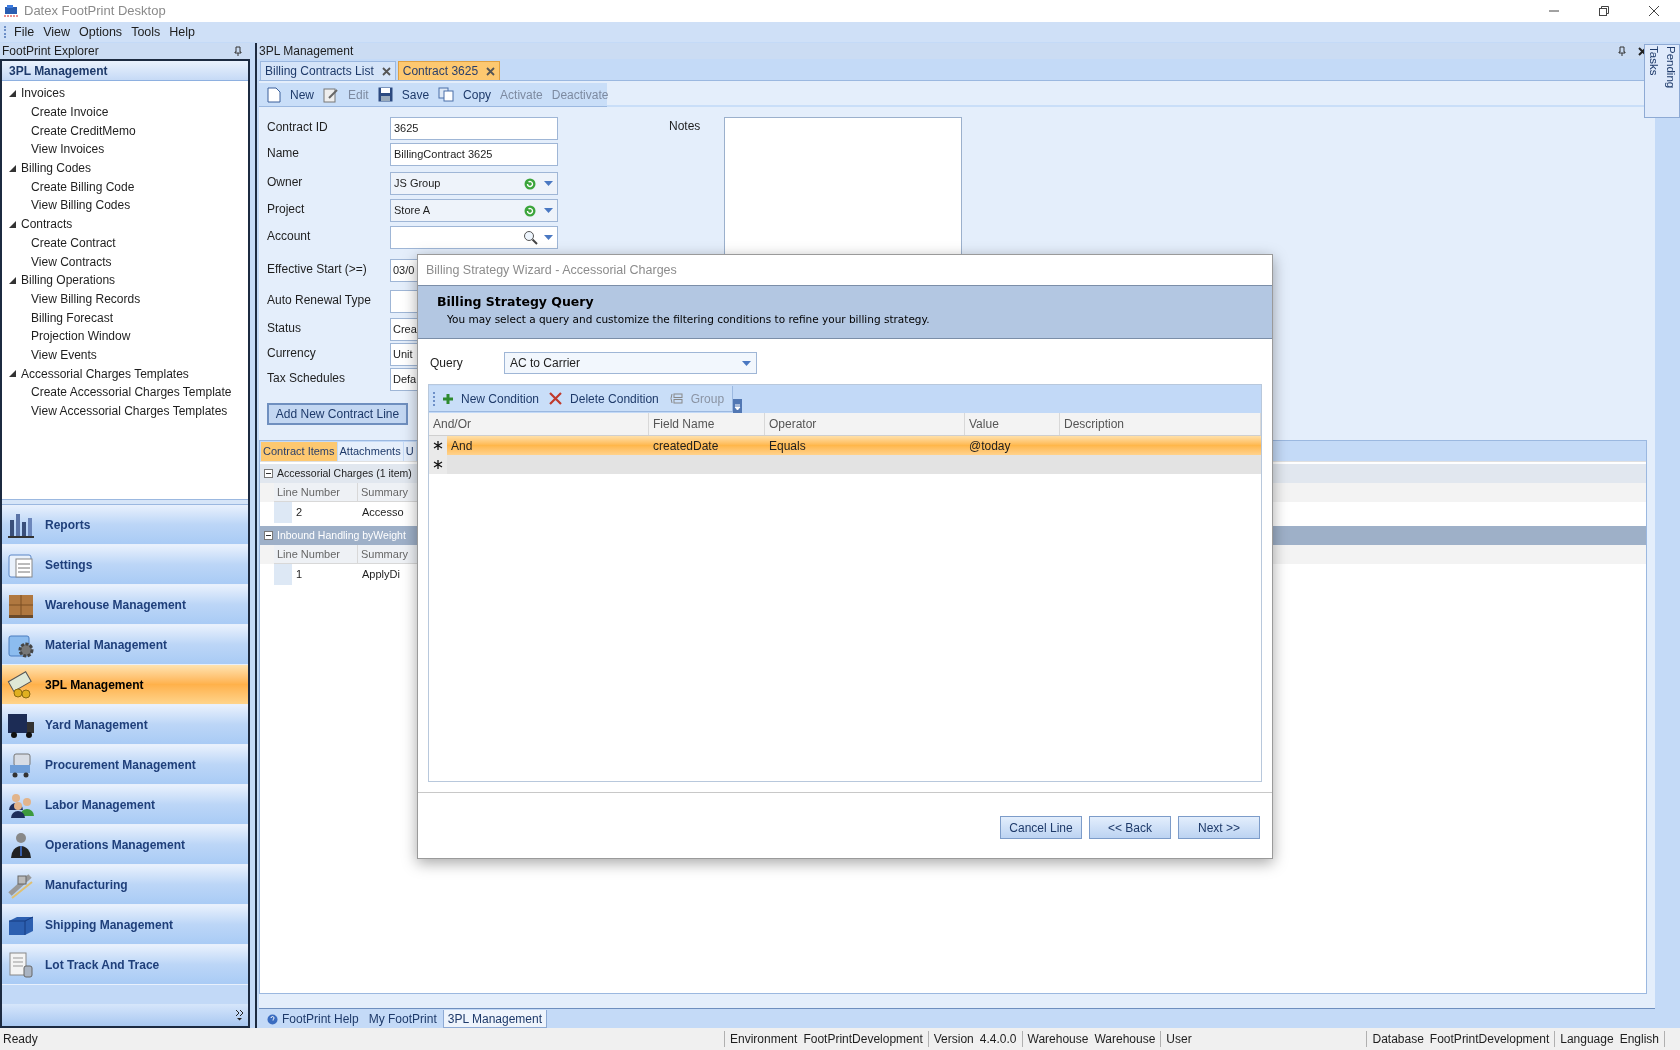  What do you see at coordinates (73, 242) in the screenshot?
I see `tree-item: Create Contract` at bounding box center [73, 242].